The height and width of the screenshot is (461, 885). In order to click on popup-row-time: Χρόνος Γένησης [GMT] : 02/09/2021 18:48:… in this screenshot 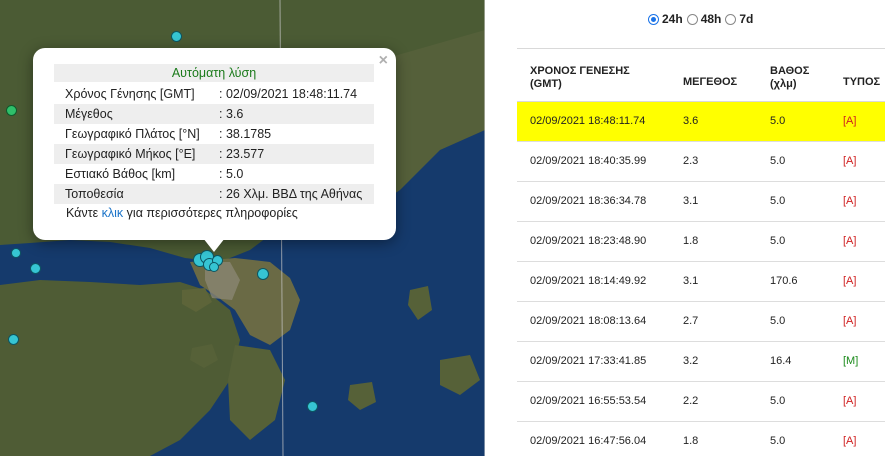, I will do `click(214, 94)`.